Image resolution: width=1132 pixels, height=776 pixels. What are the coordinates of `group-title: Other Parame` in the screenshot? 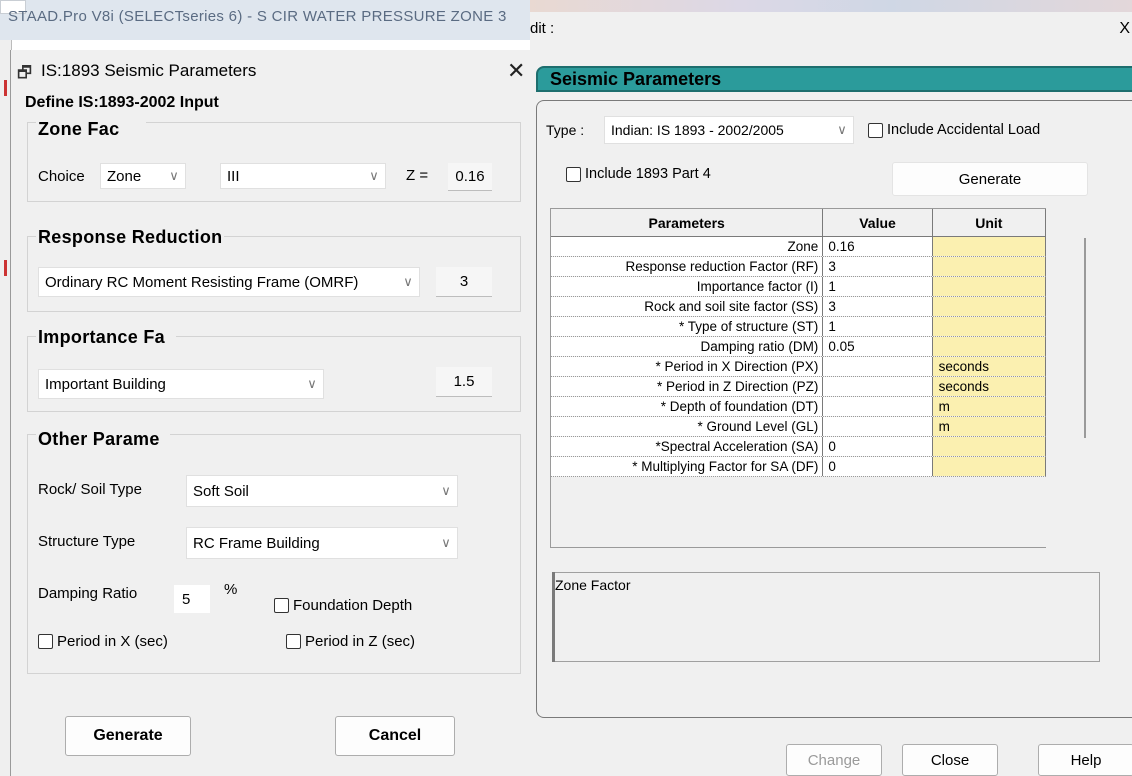 It's located at (103, 439).